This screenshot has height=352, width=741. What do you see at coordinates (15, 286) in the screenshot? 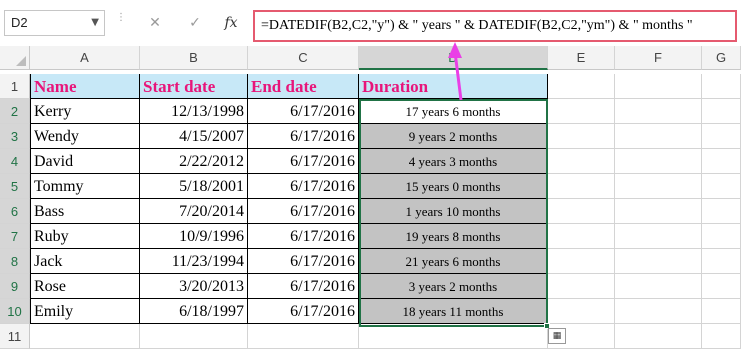
I see `row-header: 9` at bounding box center [15, 286].